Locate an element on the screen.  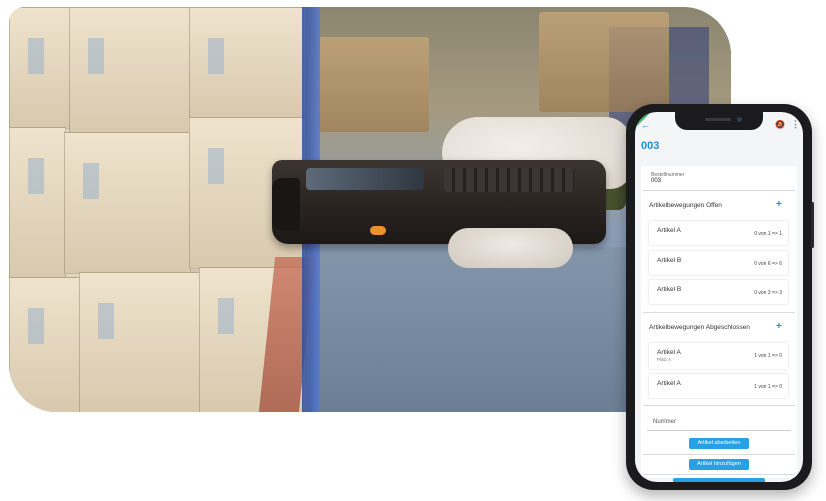
item-location: Platz A is located at coordinates (664, 359).